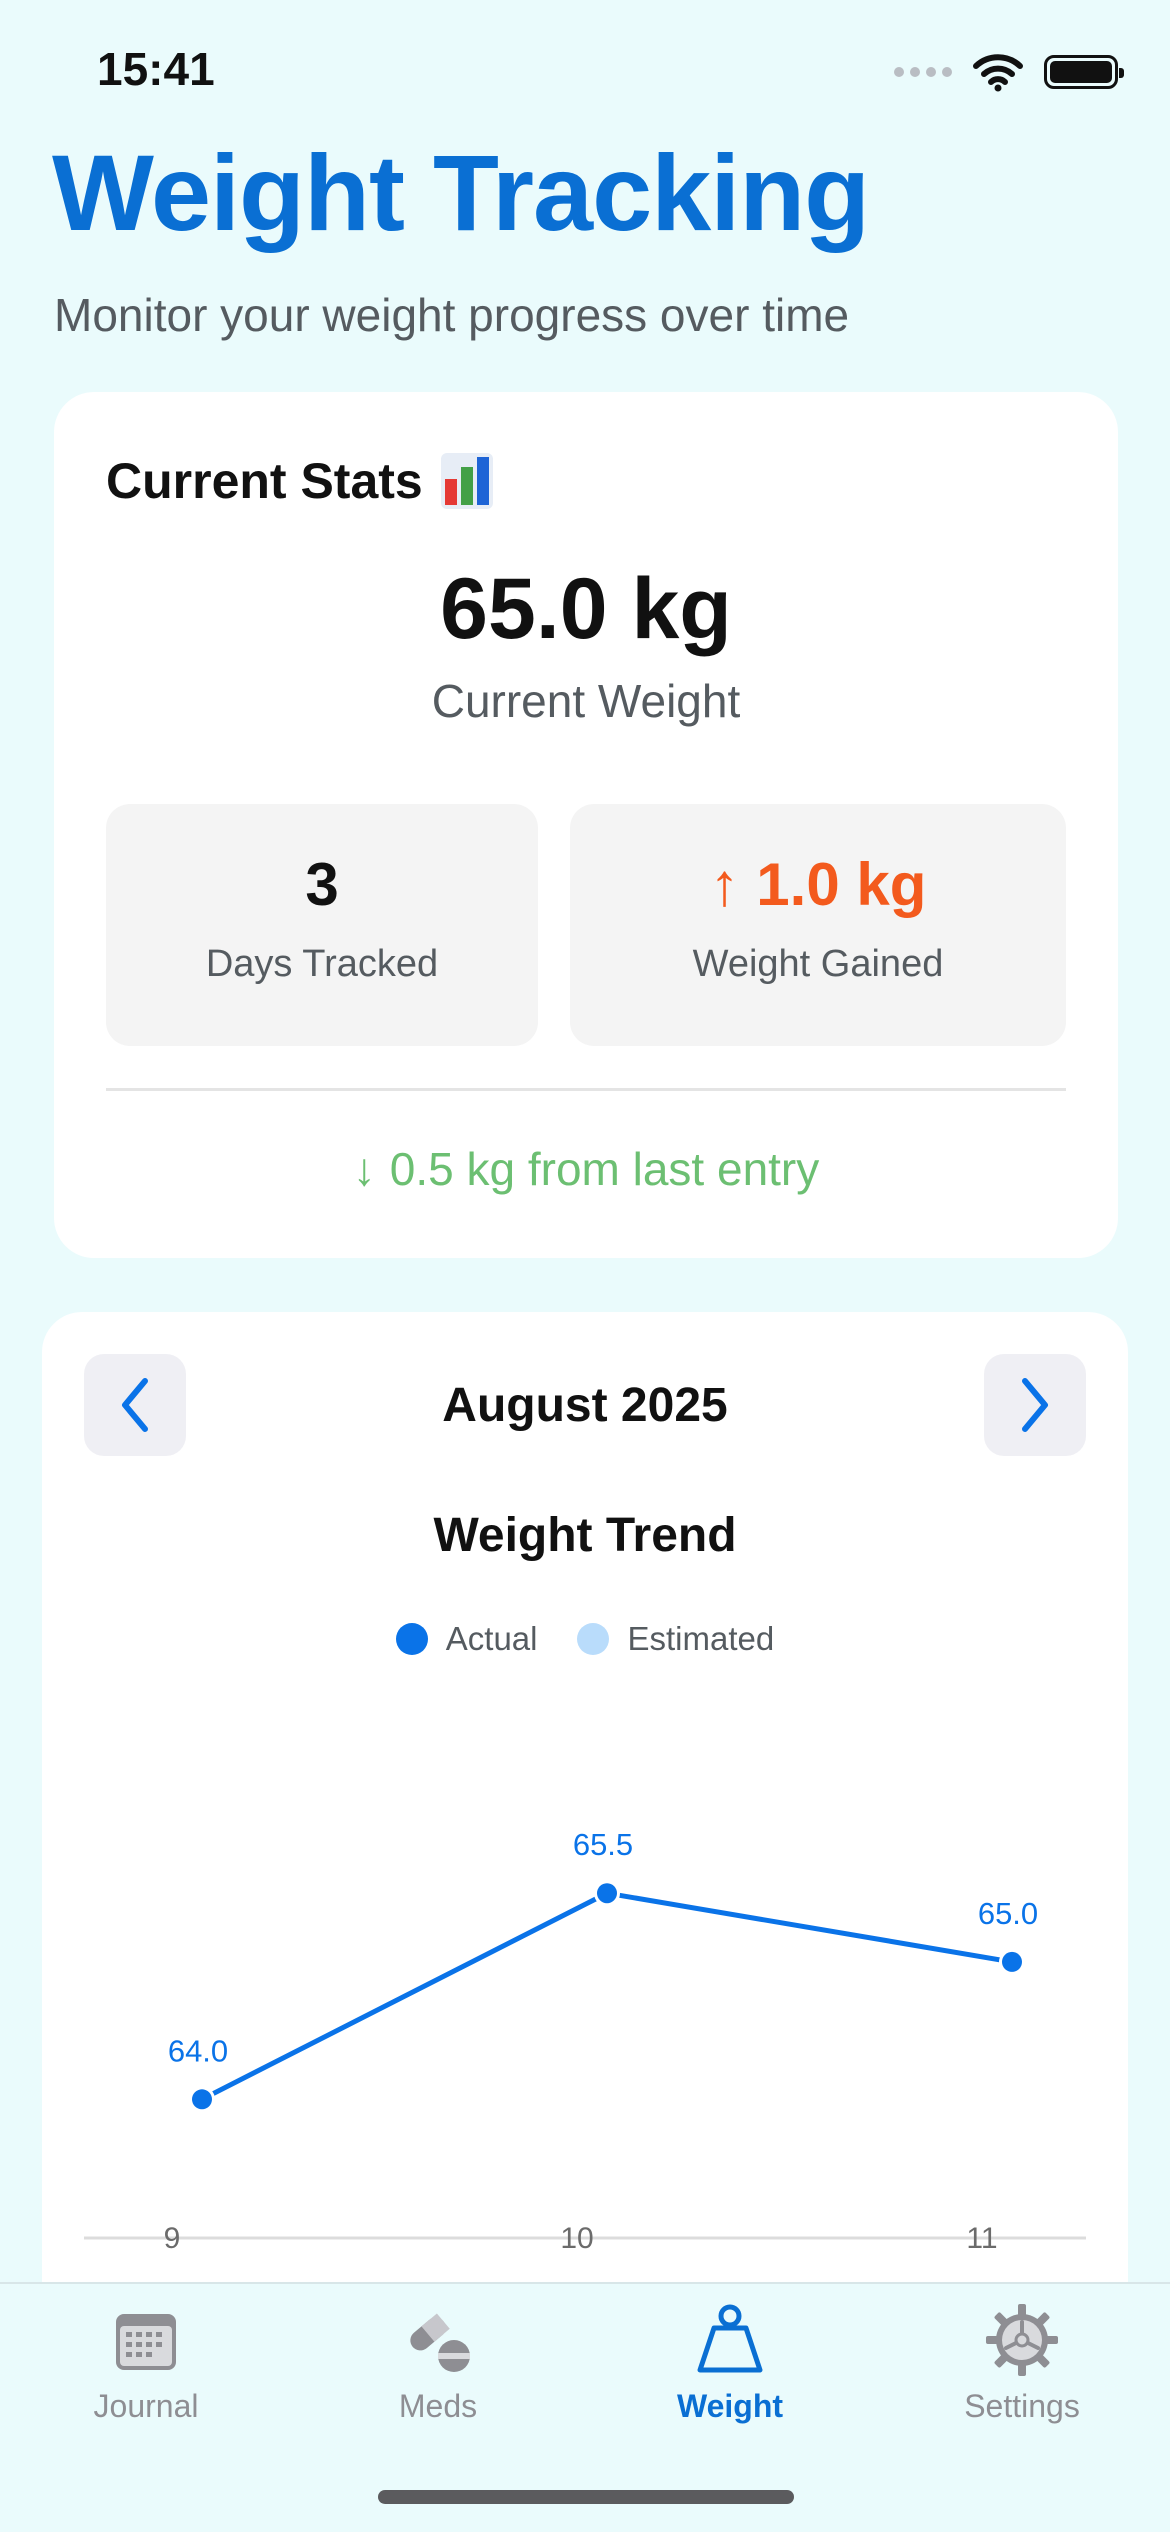 This screenshot has width=1170, height=2532. Describe the element at coordinates (841, 884) in the screenshot. I see `weight-gained-amount: 1.0 kg` at that location.